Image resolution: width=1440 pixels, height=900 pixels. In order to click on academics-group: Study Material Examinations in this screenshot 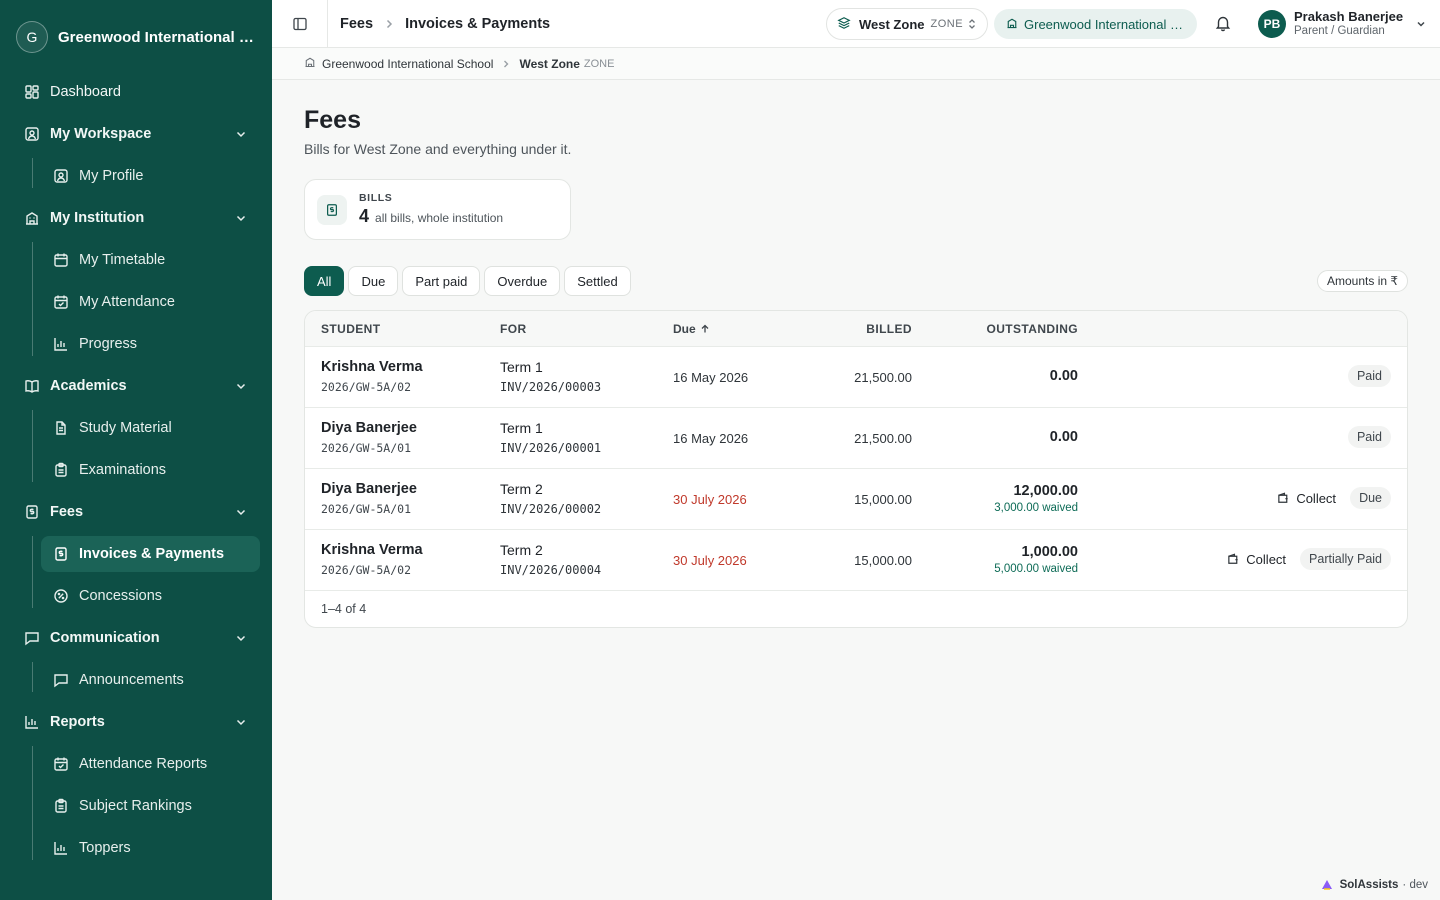, I will do `click(144, 449)`.